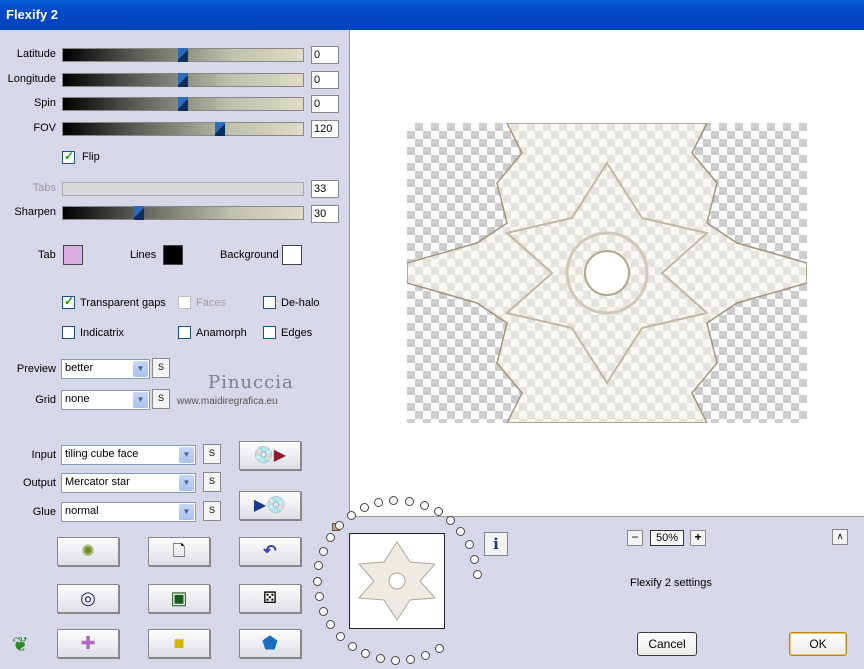  Describe the element at coordinates (671, 583) in the screenshot. I see `settings-caption: Flexify 2 settings` at that location.